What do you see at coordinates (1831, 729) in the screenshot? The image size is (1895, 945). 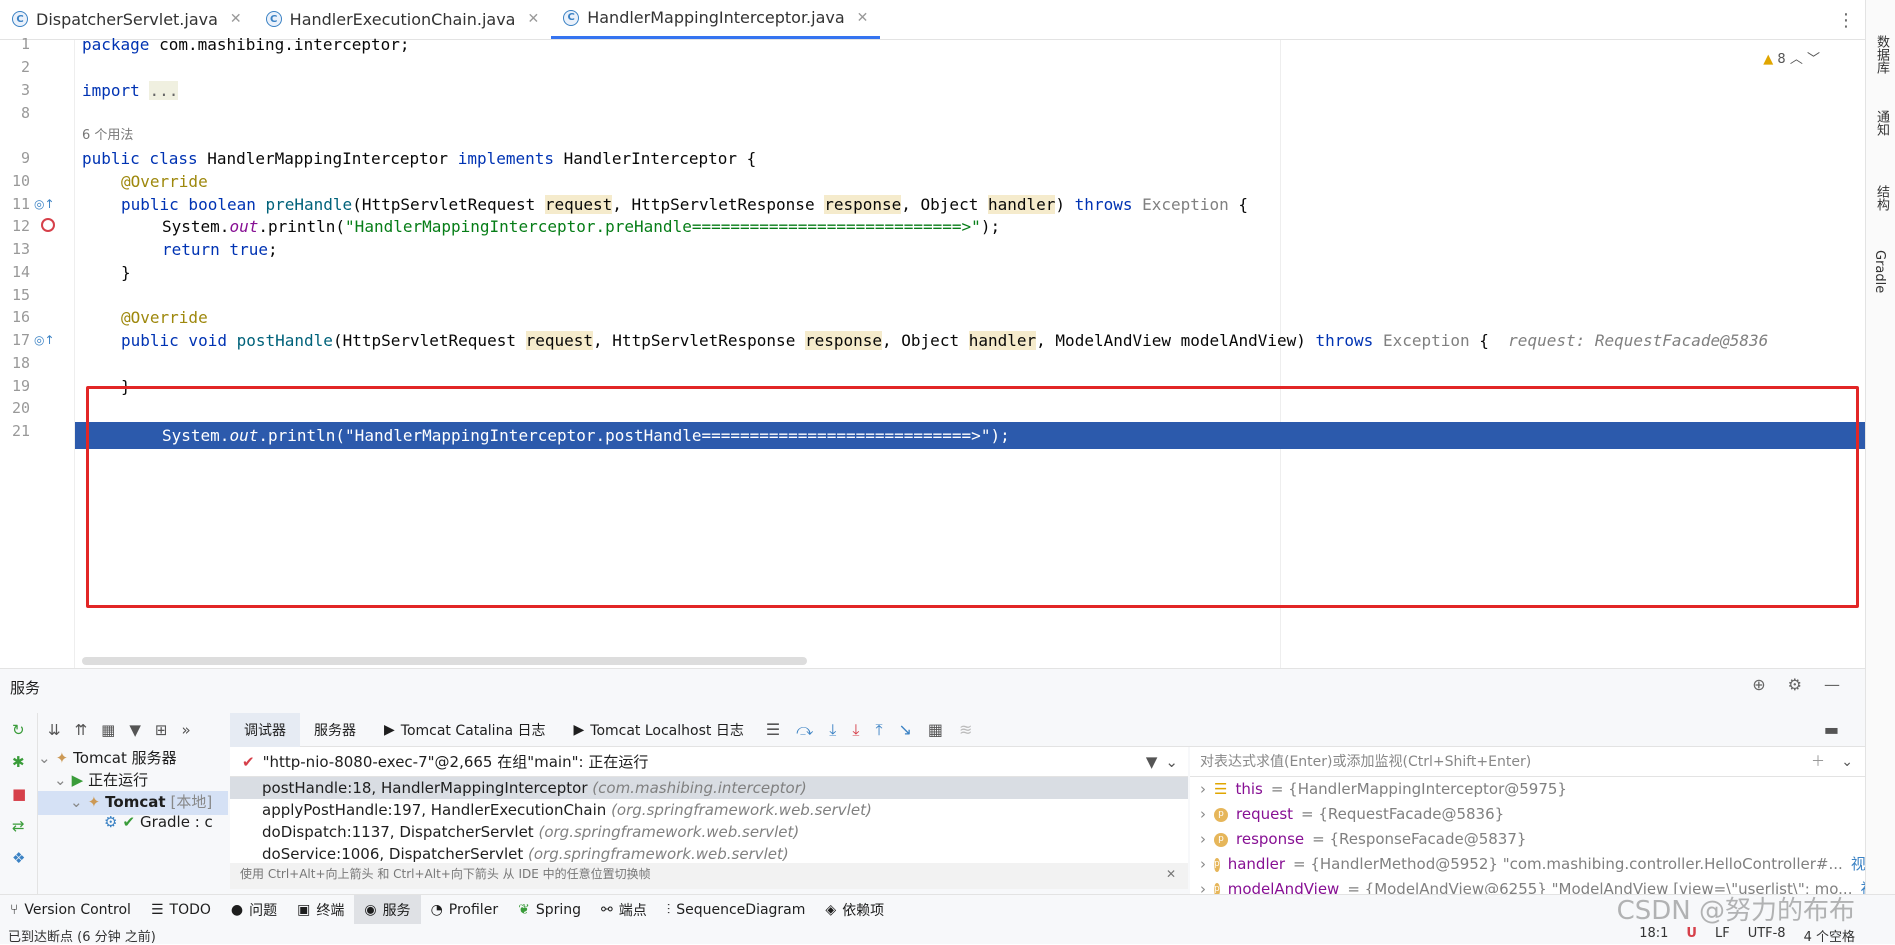 I see `layout-icon: ▬` at bounding box center [1831, 729].